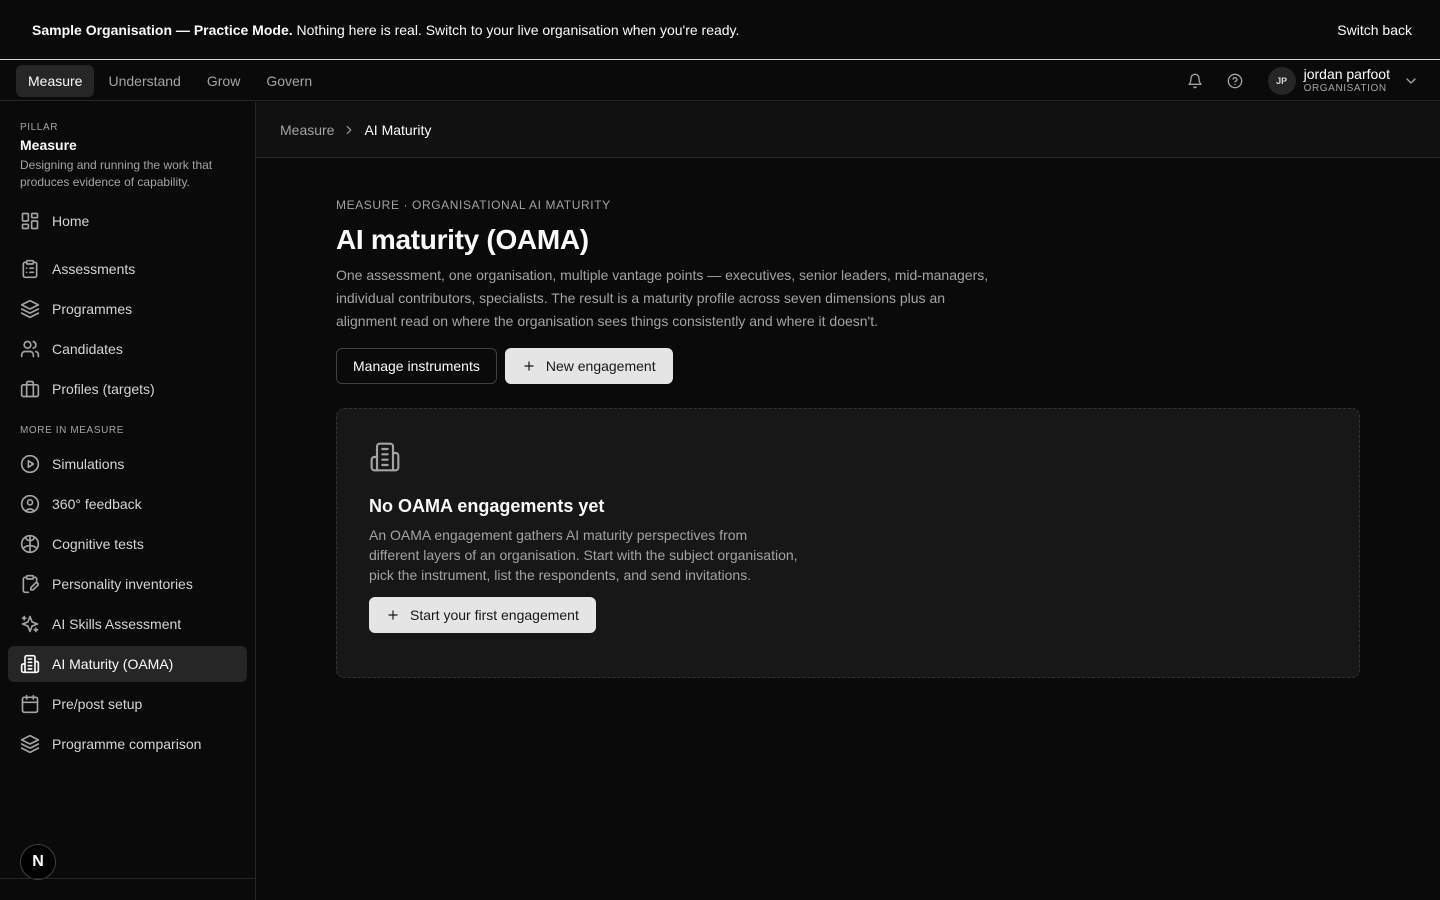 This screenshot has width=1440, height=900. Describe the element at coordinates (1346, 73) in the screenshot. I see `user-name: jordan parfoot` at that location.